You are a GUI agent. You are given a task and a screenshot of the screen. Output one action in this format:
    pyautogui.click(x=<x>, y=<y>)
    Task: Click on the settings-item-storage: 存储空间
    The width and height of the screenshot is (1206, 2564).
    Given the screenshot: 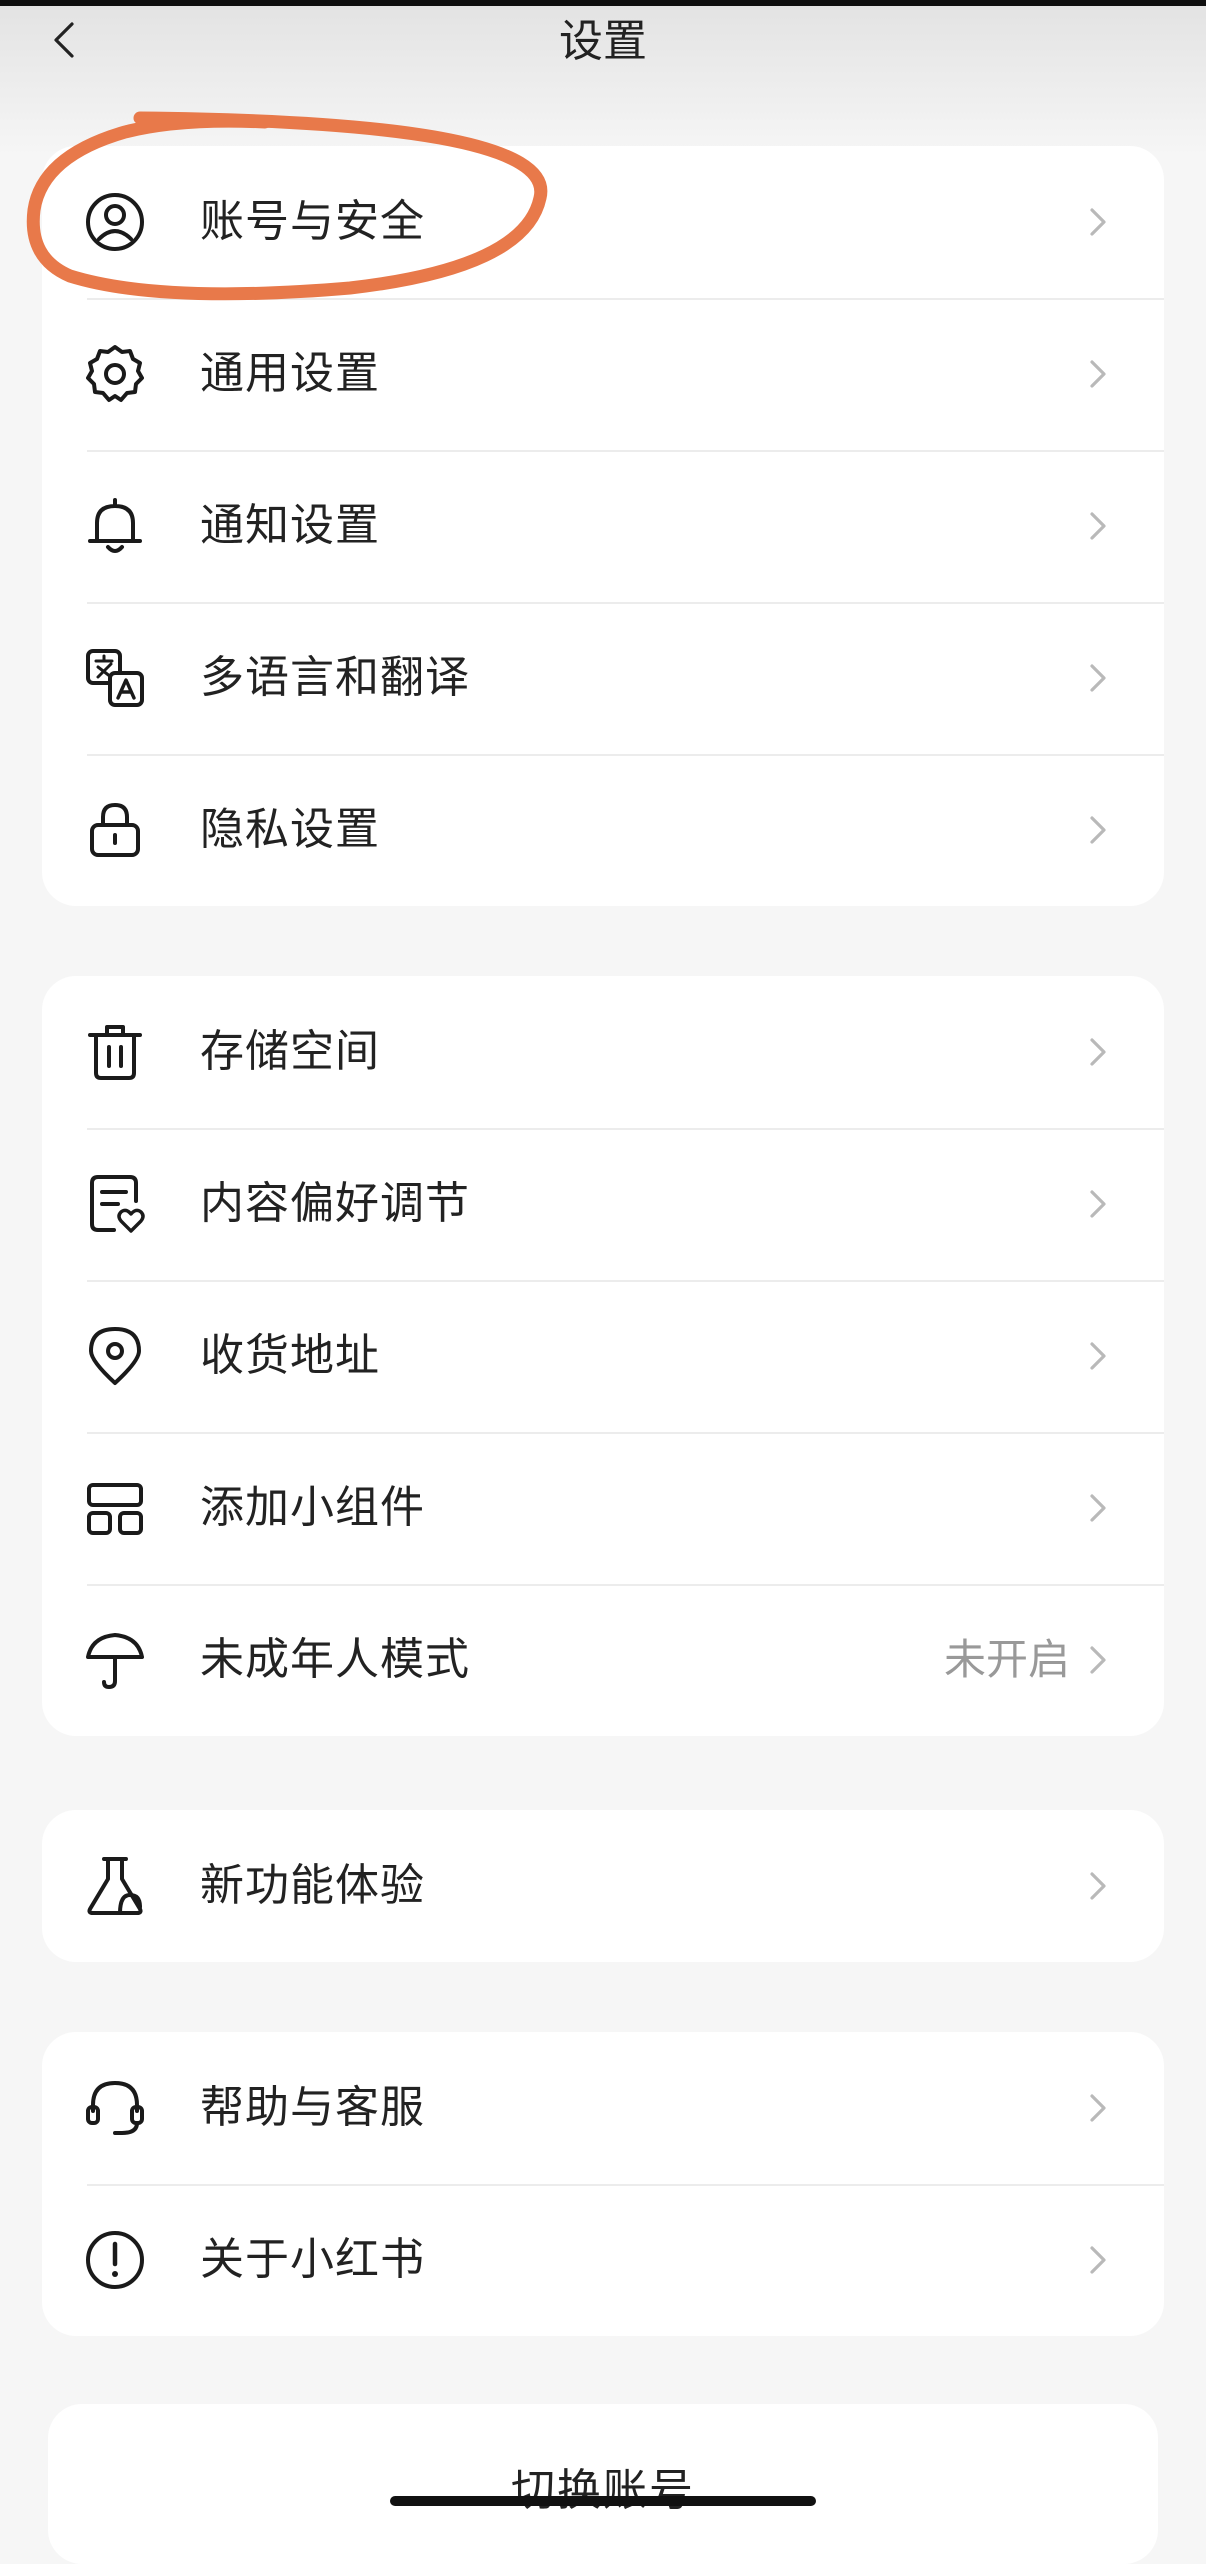 What is the action you would take?
    pyautogui.click(x=603, y=1052)
    